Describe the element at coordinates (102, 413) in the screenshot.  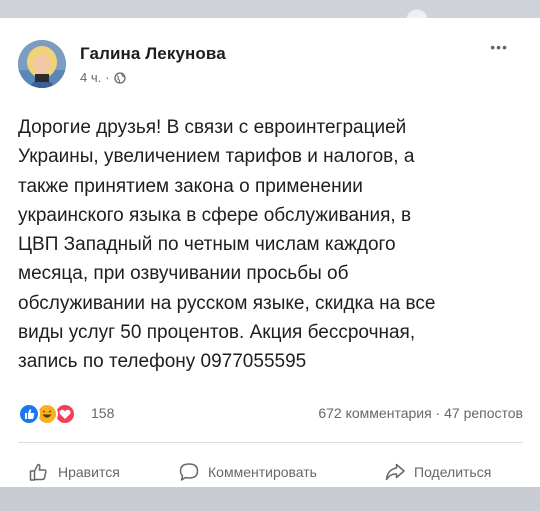
I see `reaction-count: 158` at that location.